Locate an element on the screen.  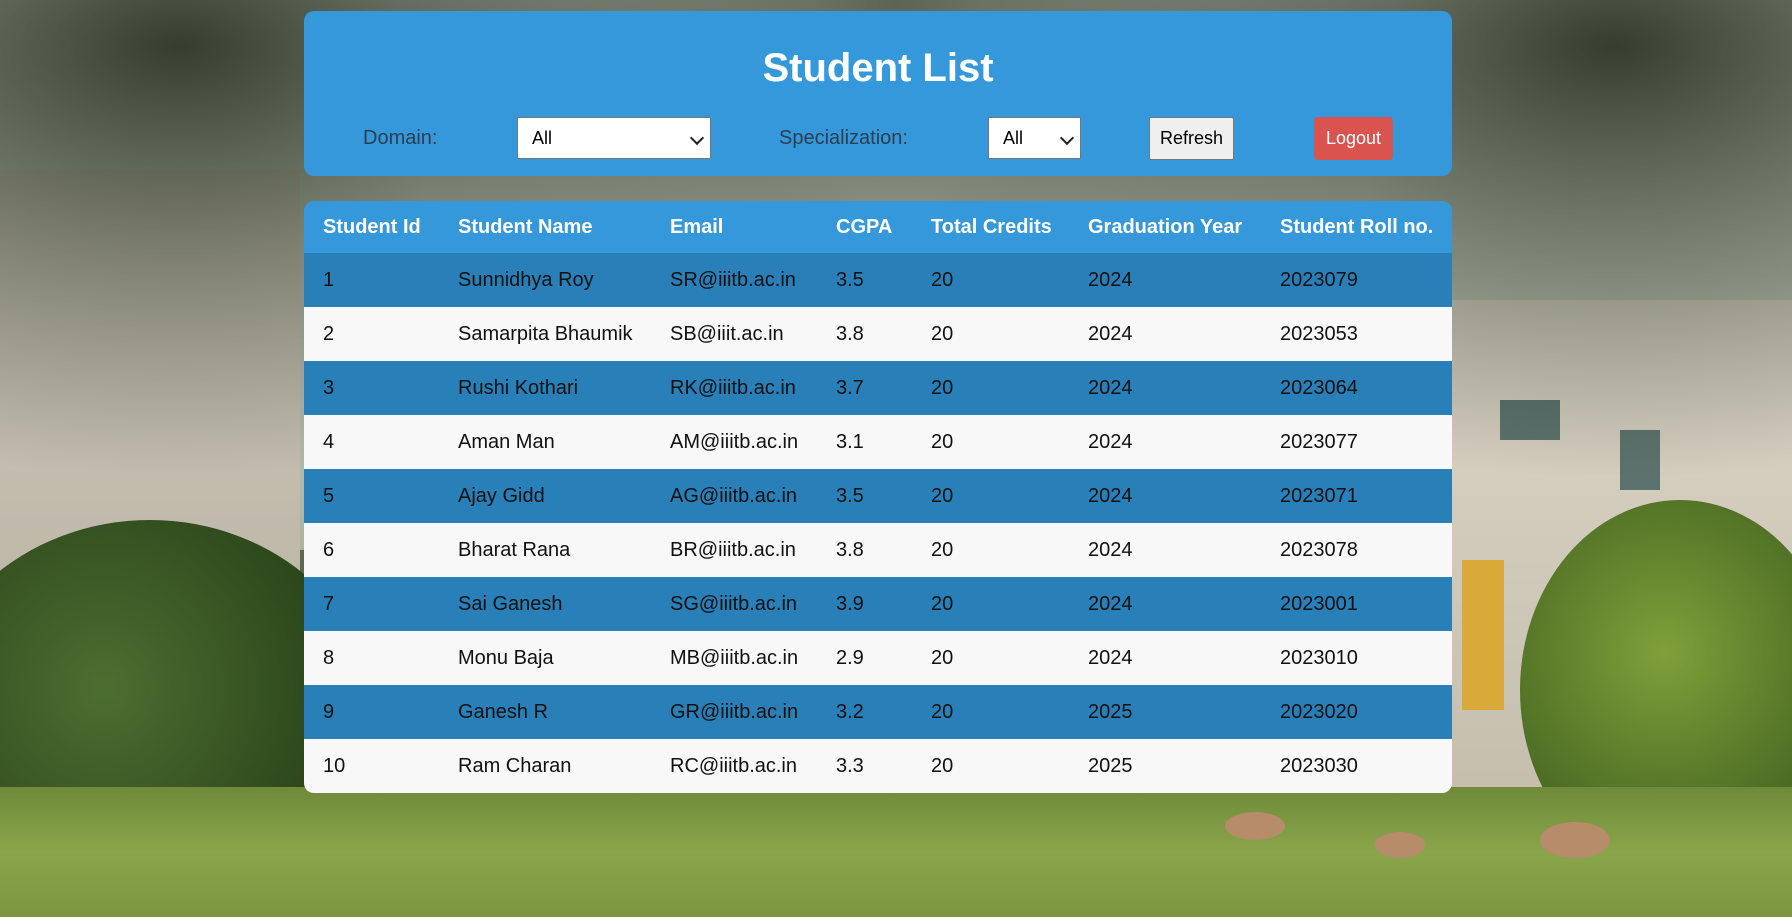
cell-student-name: Bharat Rana is located at coordinates (545, 550).